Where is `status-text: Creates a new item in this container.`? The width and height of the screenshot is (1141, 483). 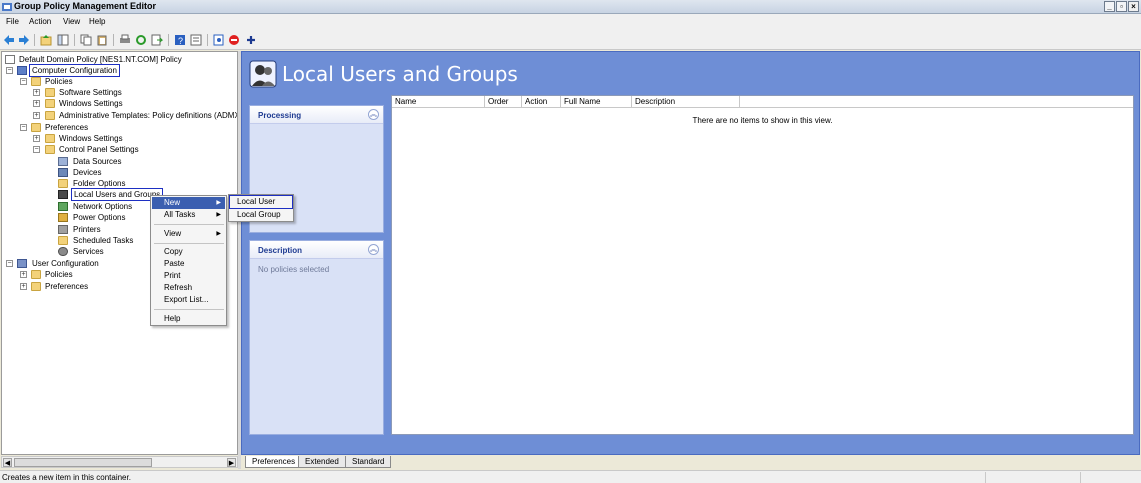
status-text: Creates a new item in this container. is located at coordinates (66, 477).